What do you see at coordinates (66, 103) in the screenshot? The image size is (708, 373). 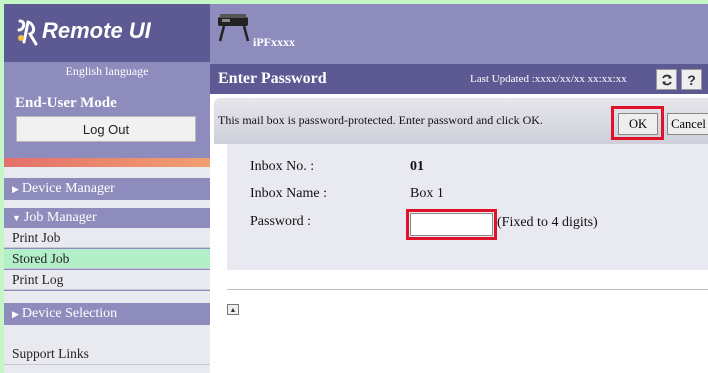 I see `user-mode-label: End-User Mode` at bounding box center [66, 103].